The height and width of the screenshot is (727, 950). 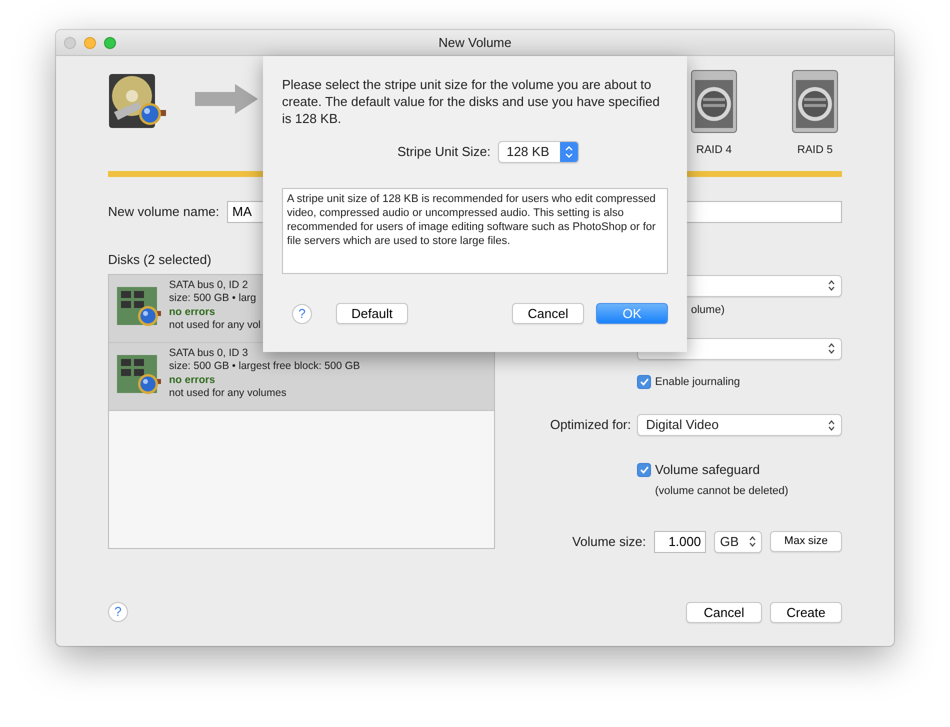 I want to click on stripe-size-select: 128 KB, so click(x=538, y=152).